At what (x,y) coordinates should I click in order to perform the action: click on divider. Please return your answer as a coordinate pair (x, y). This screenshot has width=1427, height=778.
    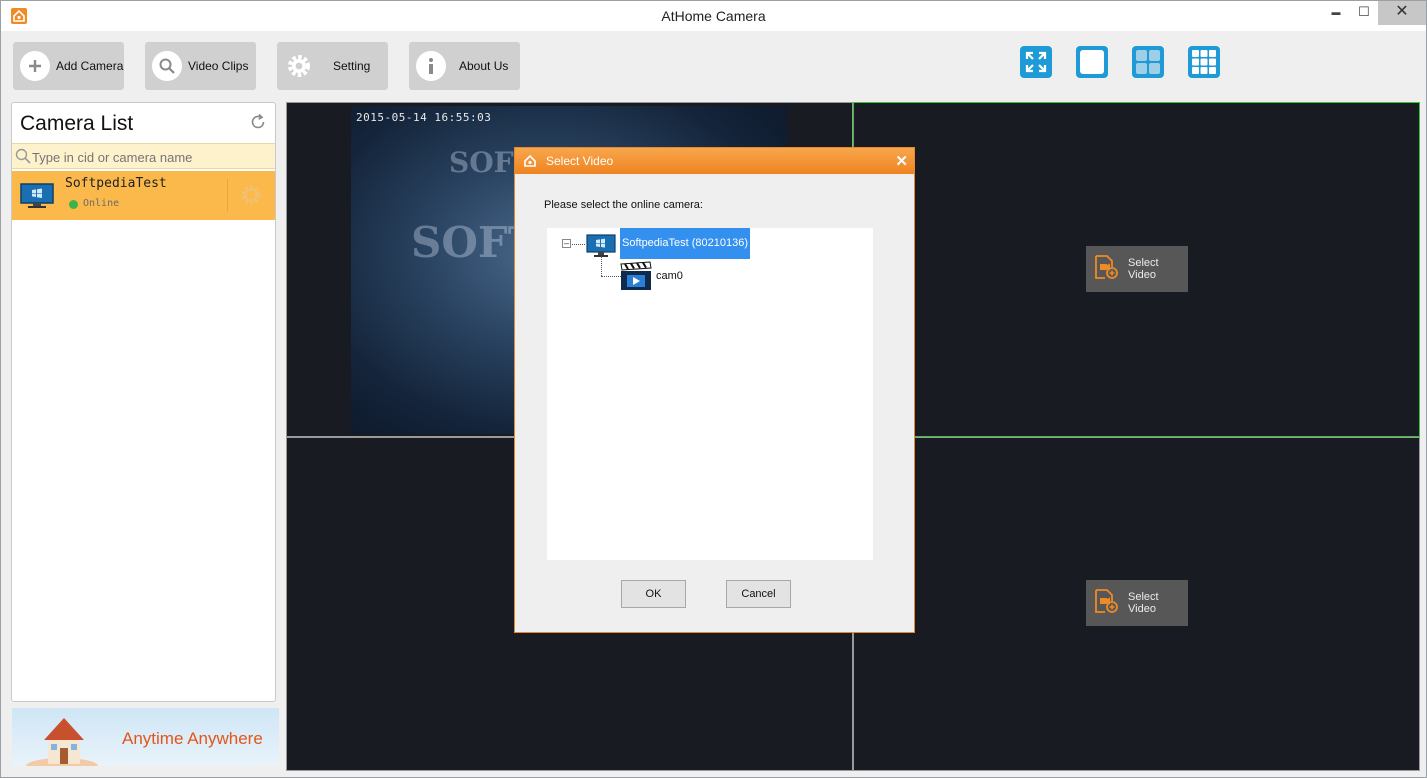
    Looking at the image, I should click on (227, 195).